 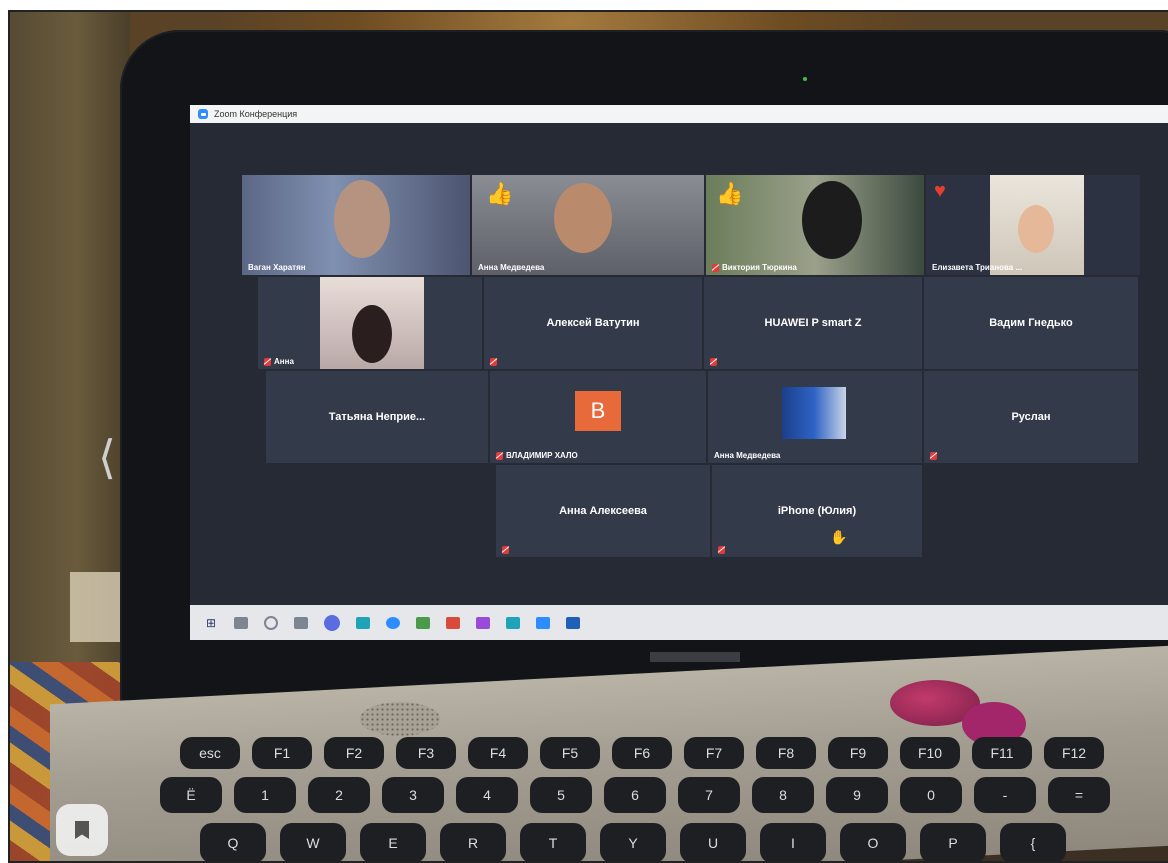 I want to click on participant-name: Виктория Тюркина, so click(x=754, y=267).